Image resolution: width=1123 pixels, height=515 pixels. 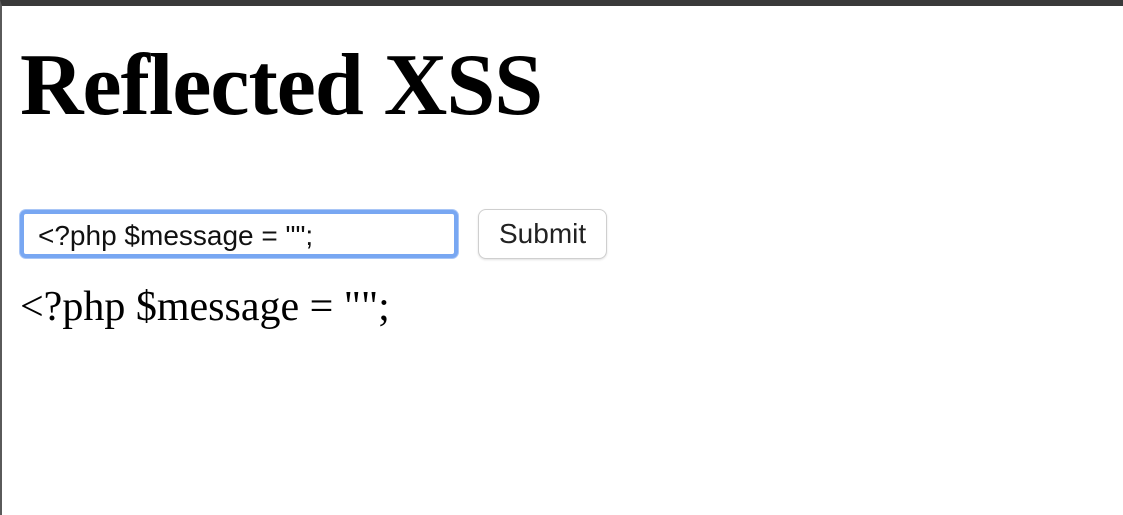 I want to click on page-title: Reflected XSS, so click(x=281, y=85).